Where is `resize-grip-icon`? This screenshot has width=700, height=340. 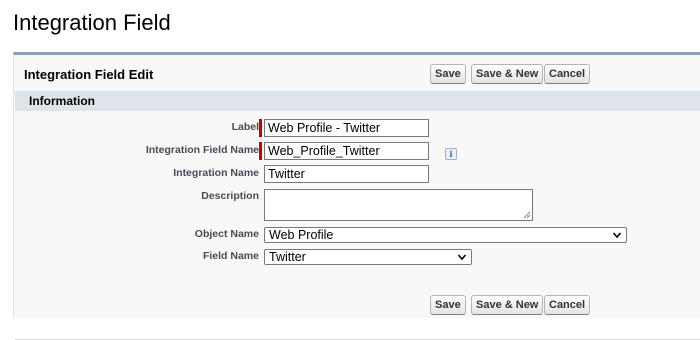 resize-grip-icon is located at coordinates (527, 215).